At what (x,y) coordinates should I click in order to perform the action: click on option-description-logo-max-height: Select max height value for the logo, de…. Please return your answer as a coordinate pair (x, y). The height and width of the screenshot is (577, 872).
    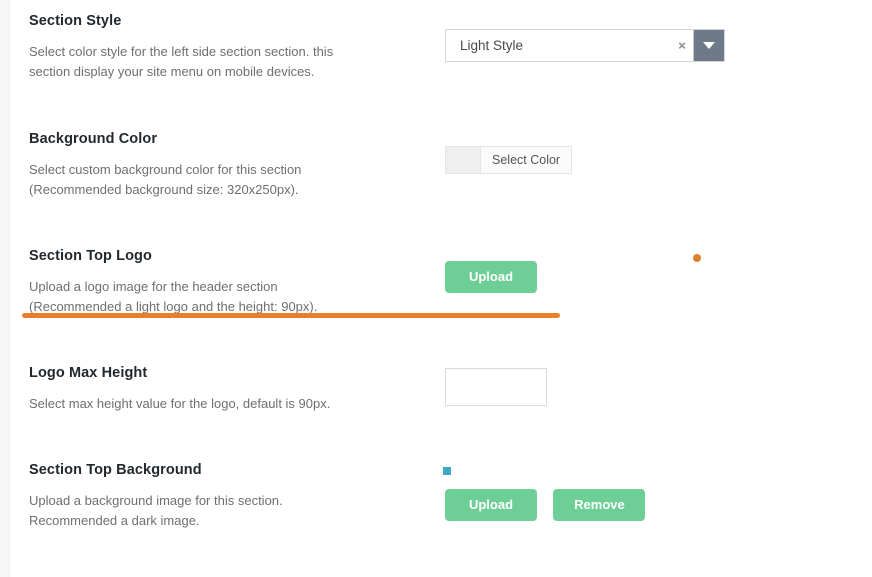
    Looking at the image, I should click on (180, 403).